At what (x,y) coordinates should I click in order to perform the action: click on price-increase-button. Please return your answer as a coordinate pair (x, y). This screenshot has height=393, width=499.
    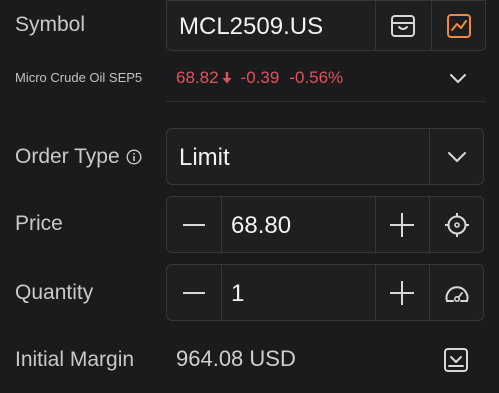
    Looking at the image, I should click on (402, 224).